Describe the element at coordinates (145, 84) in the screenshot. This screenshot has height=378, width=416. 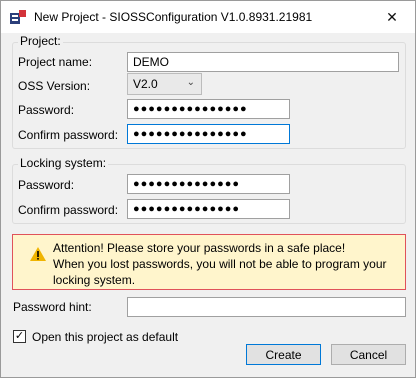
I see `oss-version-value: V2.0` at that location.